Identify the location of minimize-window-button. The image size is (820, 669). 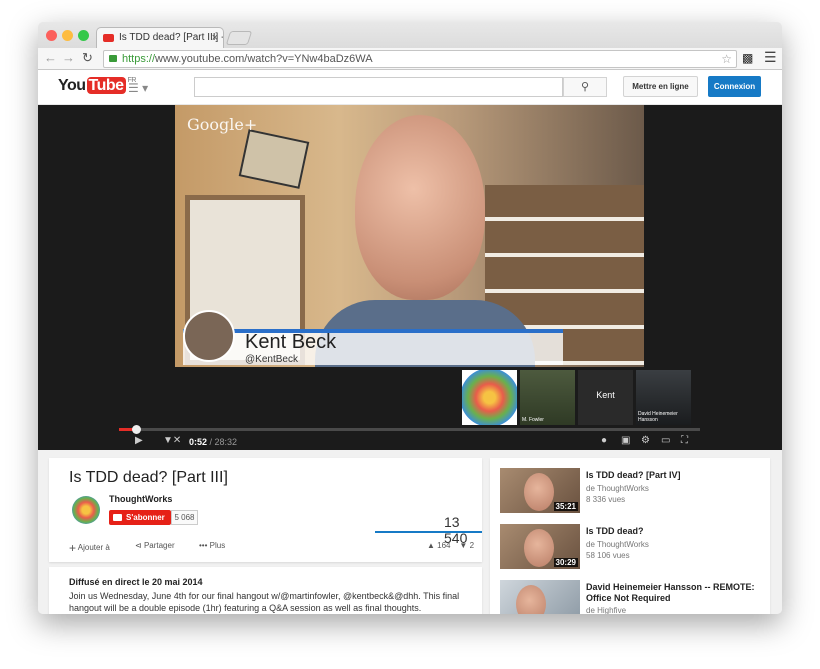
(67, 35).